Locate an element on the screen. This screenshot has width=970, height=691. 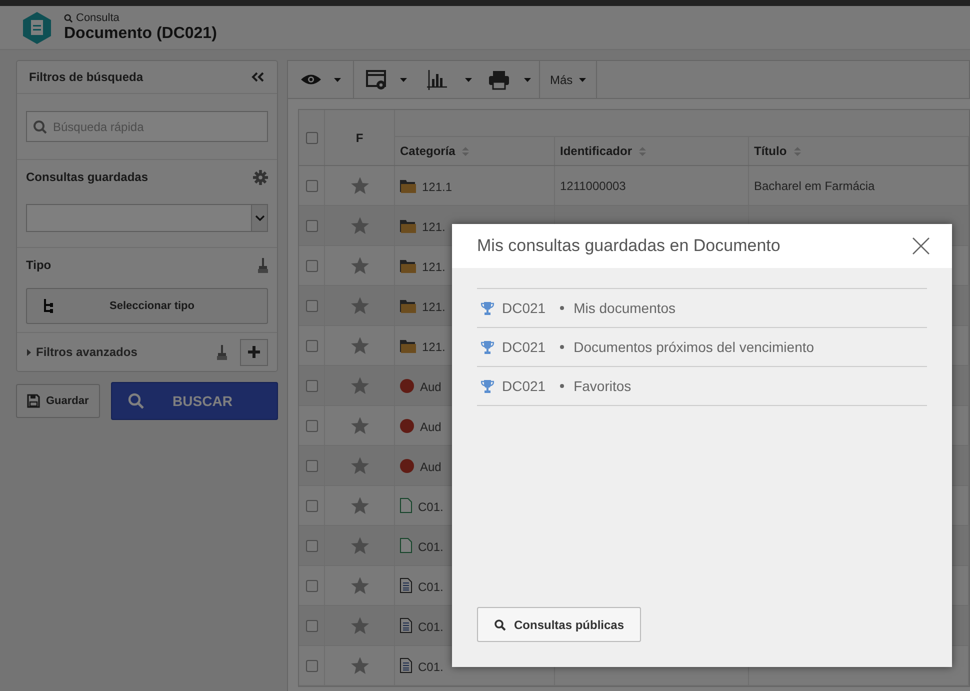
collapse-icon is located at coordinates (258, 77).